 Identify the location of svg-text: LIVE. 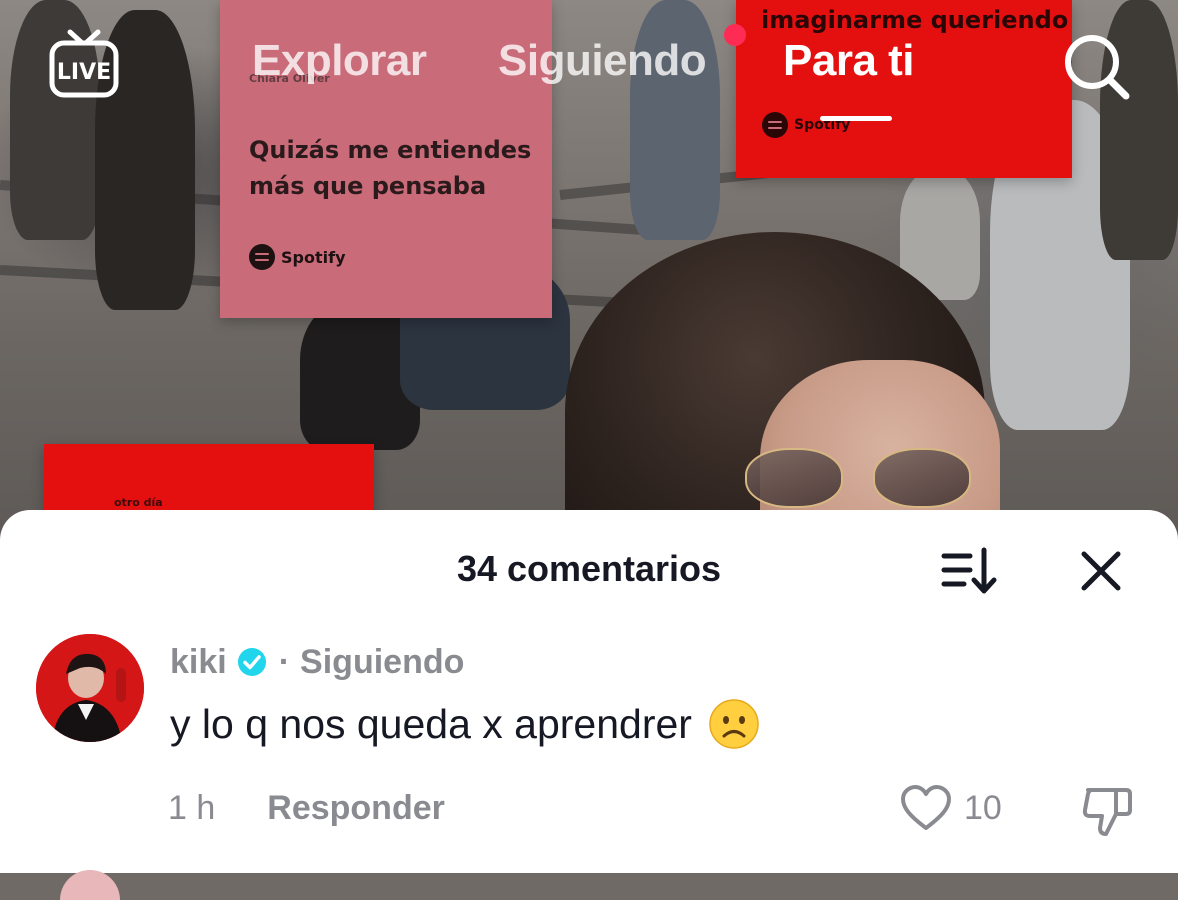
(84, 72).